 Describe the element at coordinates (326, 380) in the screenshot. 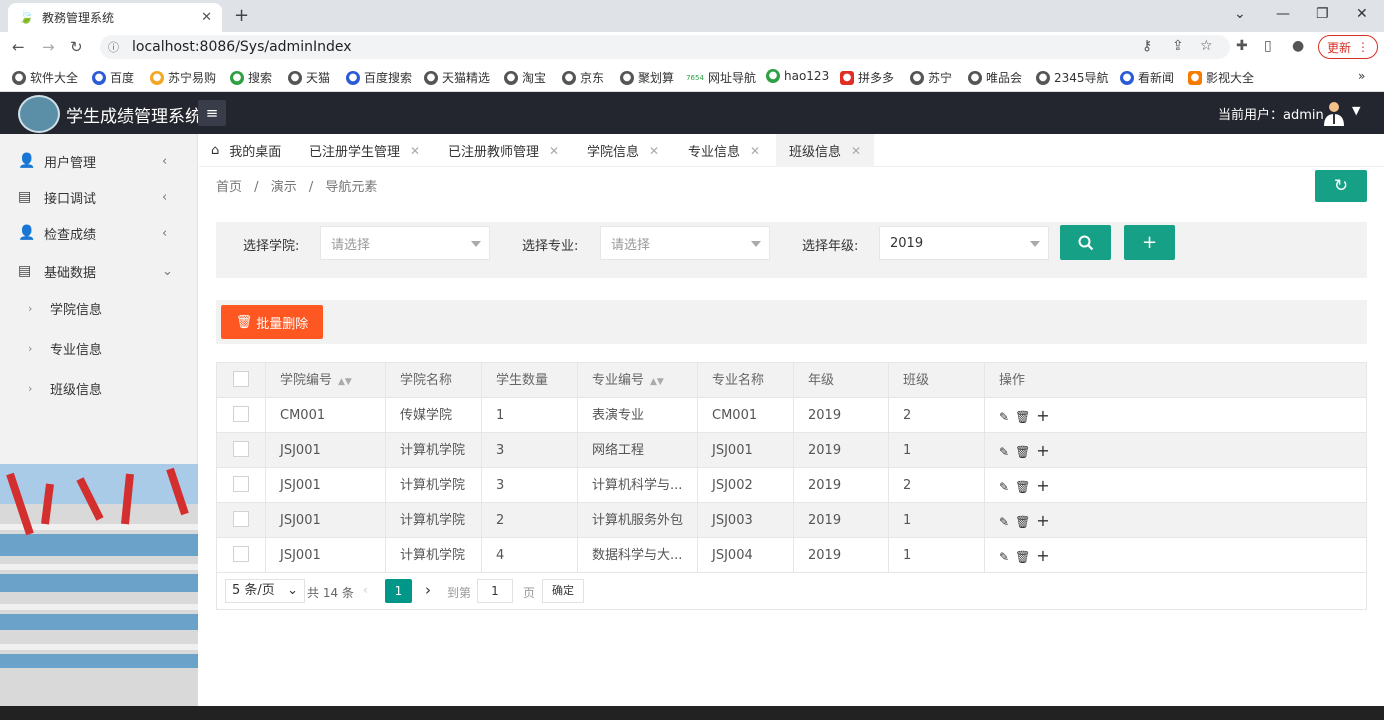

I see `col-college-code: 学院编号 ▲▼` at that location.